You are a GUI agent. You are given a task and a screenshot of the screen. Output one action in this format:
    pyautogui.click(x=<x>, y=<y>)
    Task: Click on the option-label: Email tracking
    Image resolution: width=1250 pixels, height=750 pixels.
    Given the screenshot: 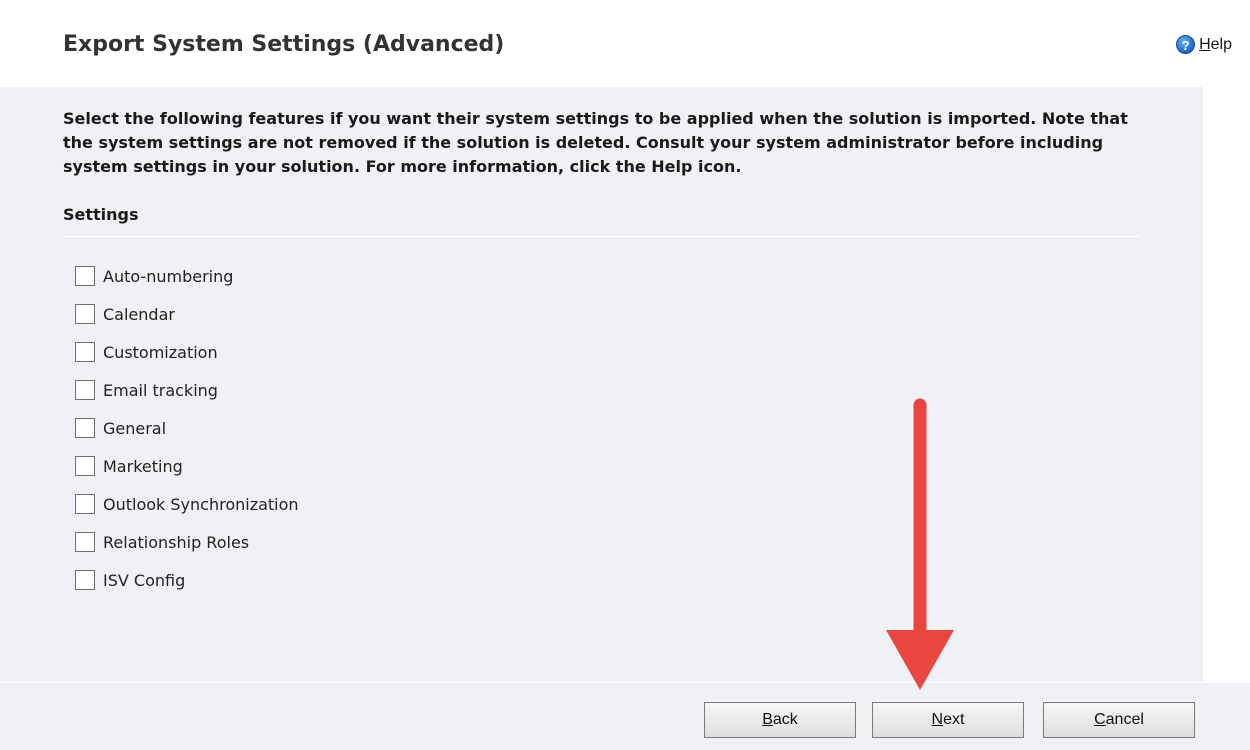 What is the action you would take?
    pyautogui.click(x=160, y=390)
    